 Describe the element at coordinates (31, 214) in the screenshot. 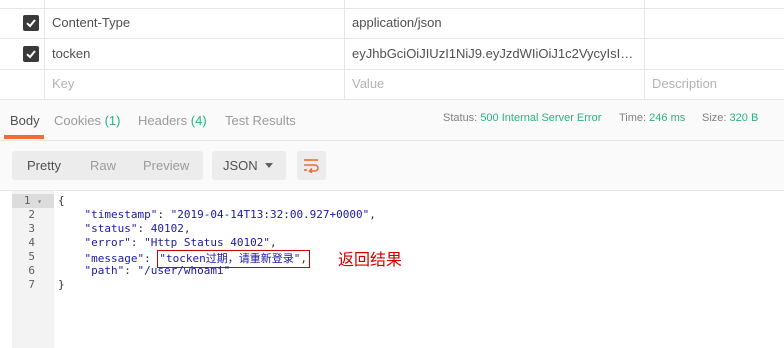

I see `line-number: 2` at that location.